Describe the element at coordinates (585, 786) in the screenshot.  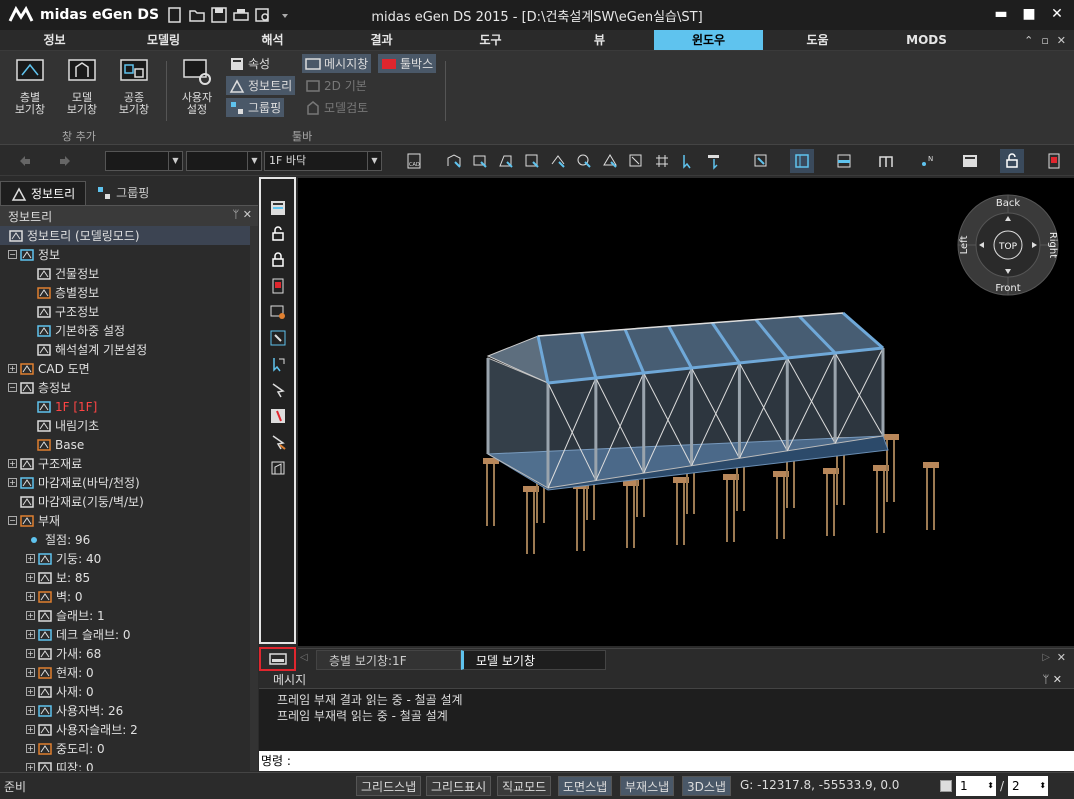
I see `drawing-snap-toggle: 도면스냅` at that location.